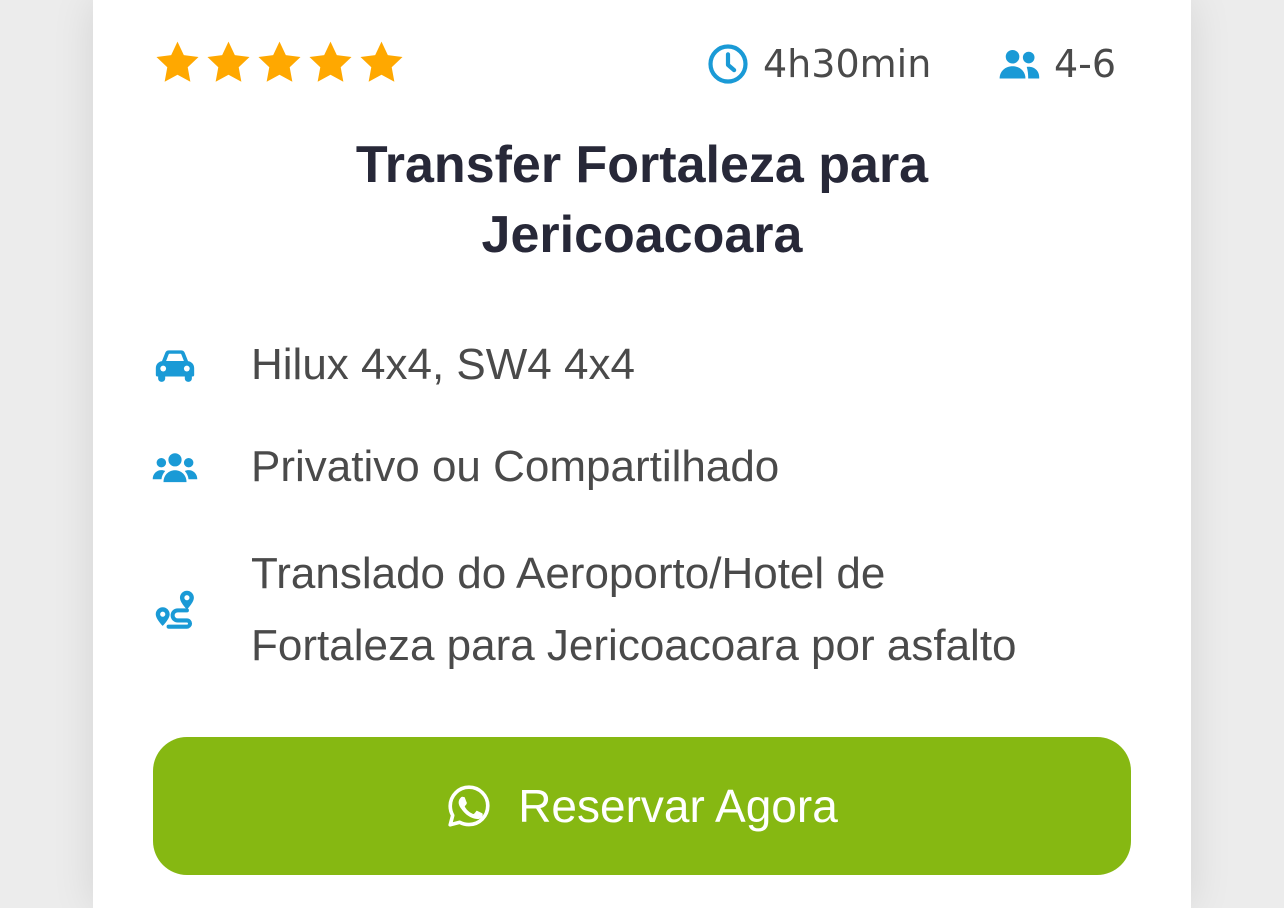  What do you see at coordinates (443, 364) in the screenshot?
I see `feature-vehicle-text: Hilux 4x4, SW4 4x4` at bounding box center [443, 364].